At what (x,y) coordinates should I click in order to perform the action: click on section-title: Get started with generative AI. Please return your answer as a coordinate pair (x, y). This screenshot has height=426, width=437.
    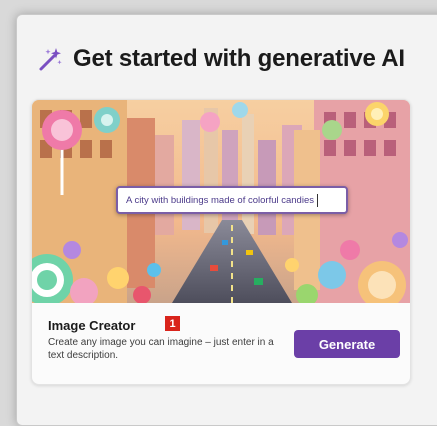
    Looking at the image, I should click on (239, 58).